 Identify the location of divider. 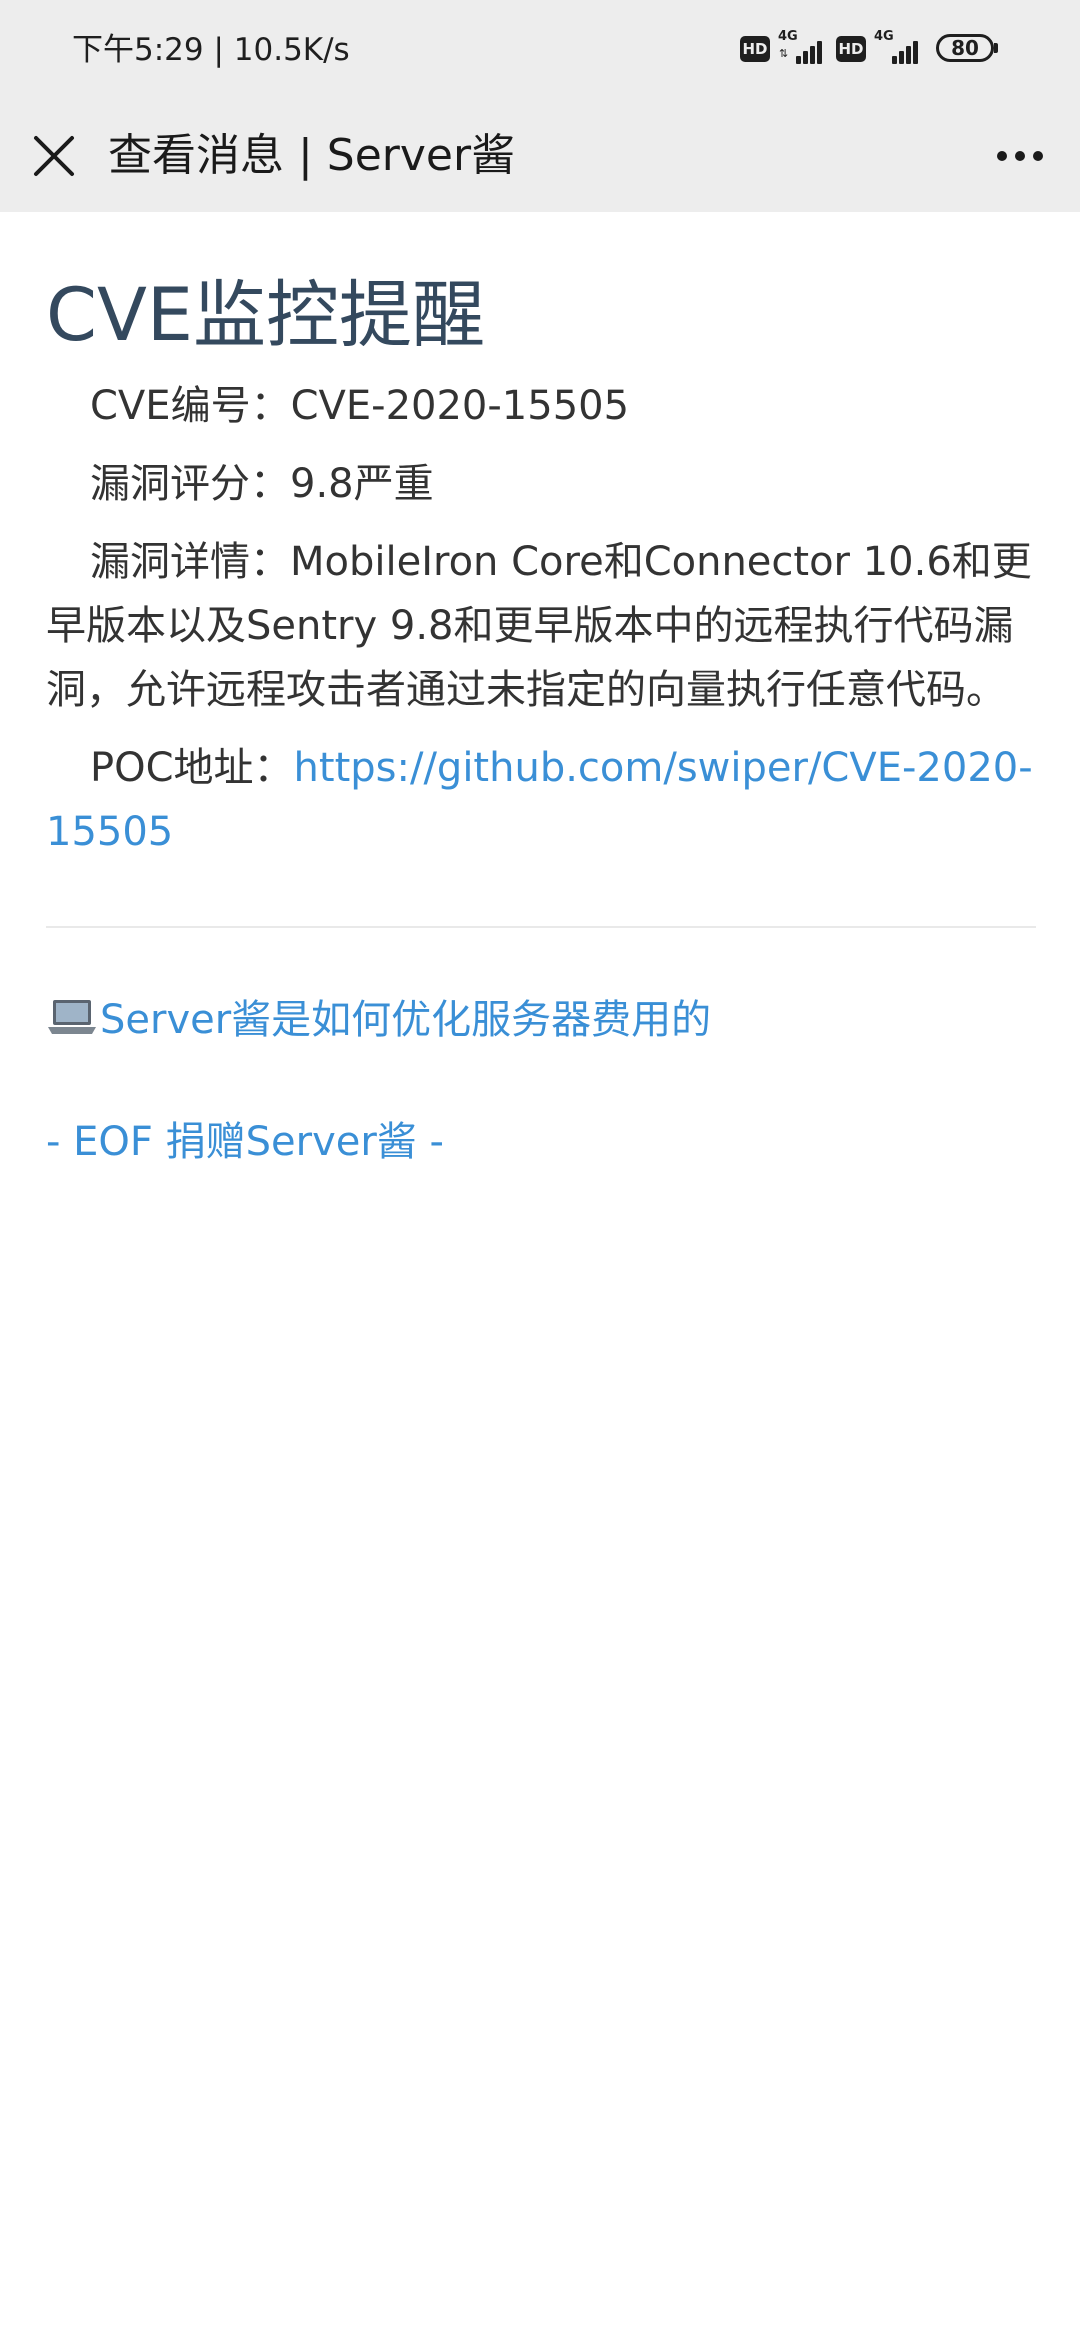
(541, 927).